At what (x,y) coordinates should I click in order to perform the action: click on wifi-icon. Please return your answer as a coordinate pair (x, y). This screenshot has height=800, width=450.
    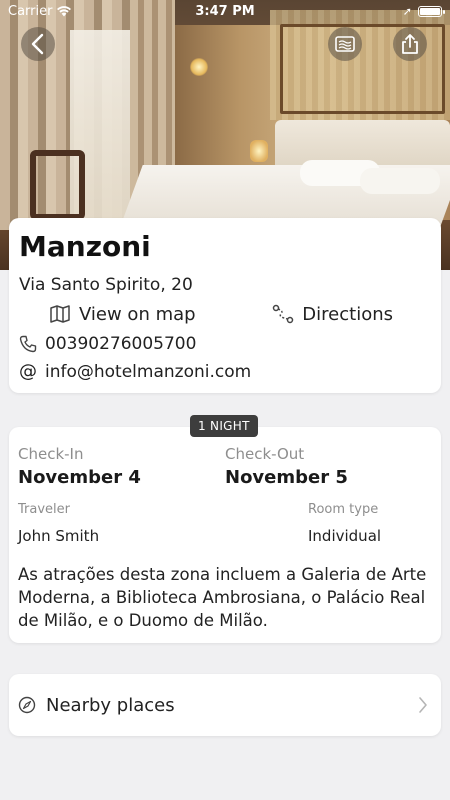
    Looking at the image, I should click on (64, 11).